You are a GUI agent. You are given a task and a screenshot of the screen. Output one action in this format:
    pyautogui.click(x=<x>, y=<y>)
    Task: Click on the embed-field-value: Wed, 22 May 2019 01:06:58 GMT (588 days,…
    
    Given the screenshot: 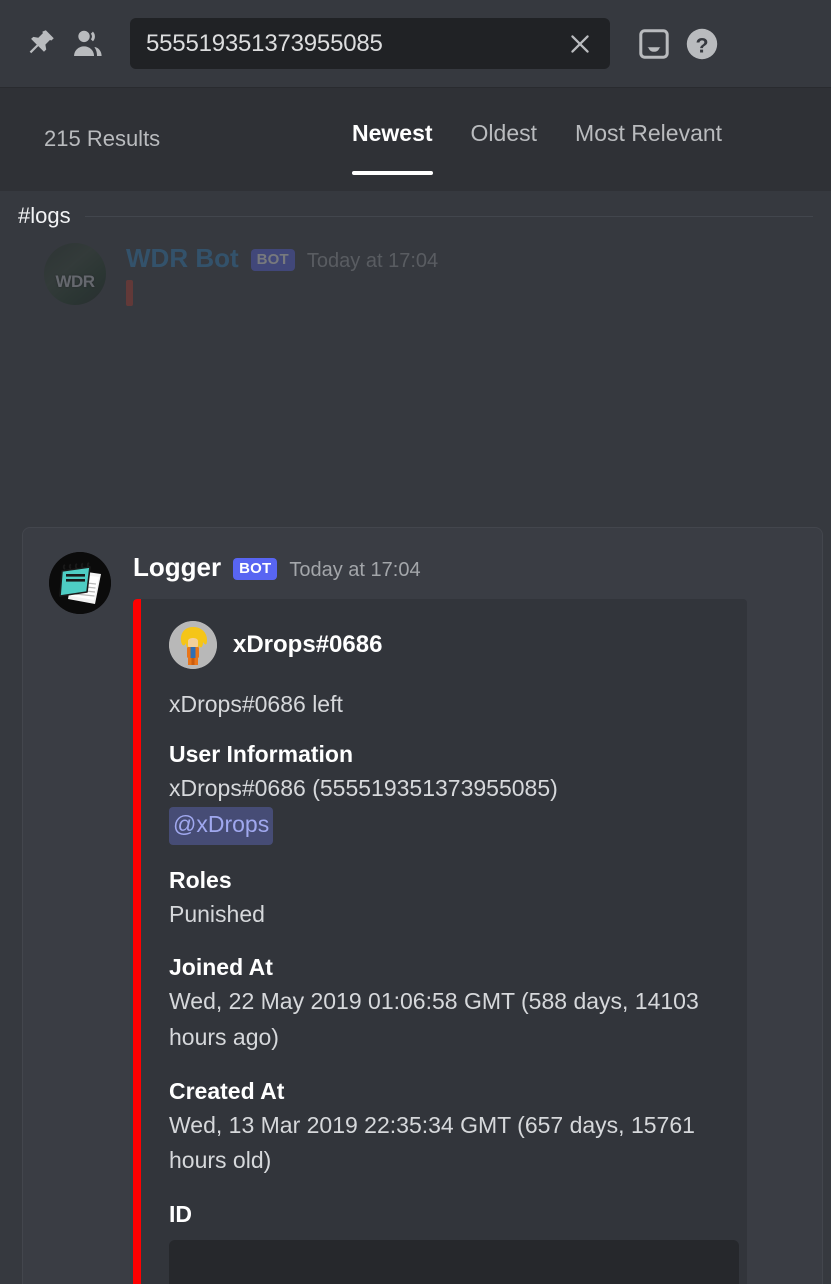 What is the action you would take?
    pyautogui.click(x=434, y=1019)
    